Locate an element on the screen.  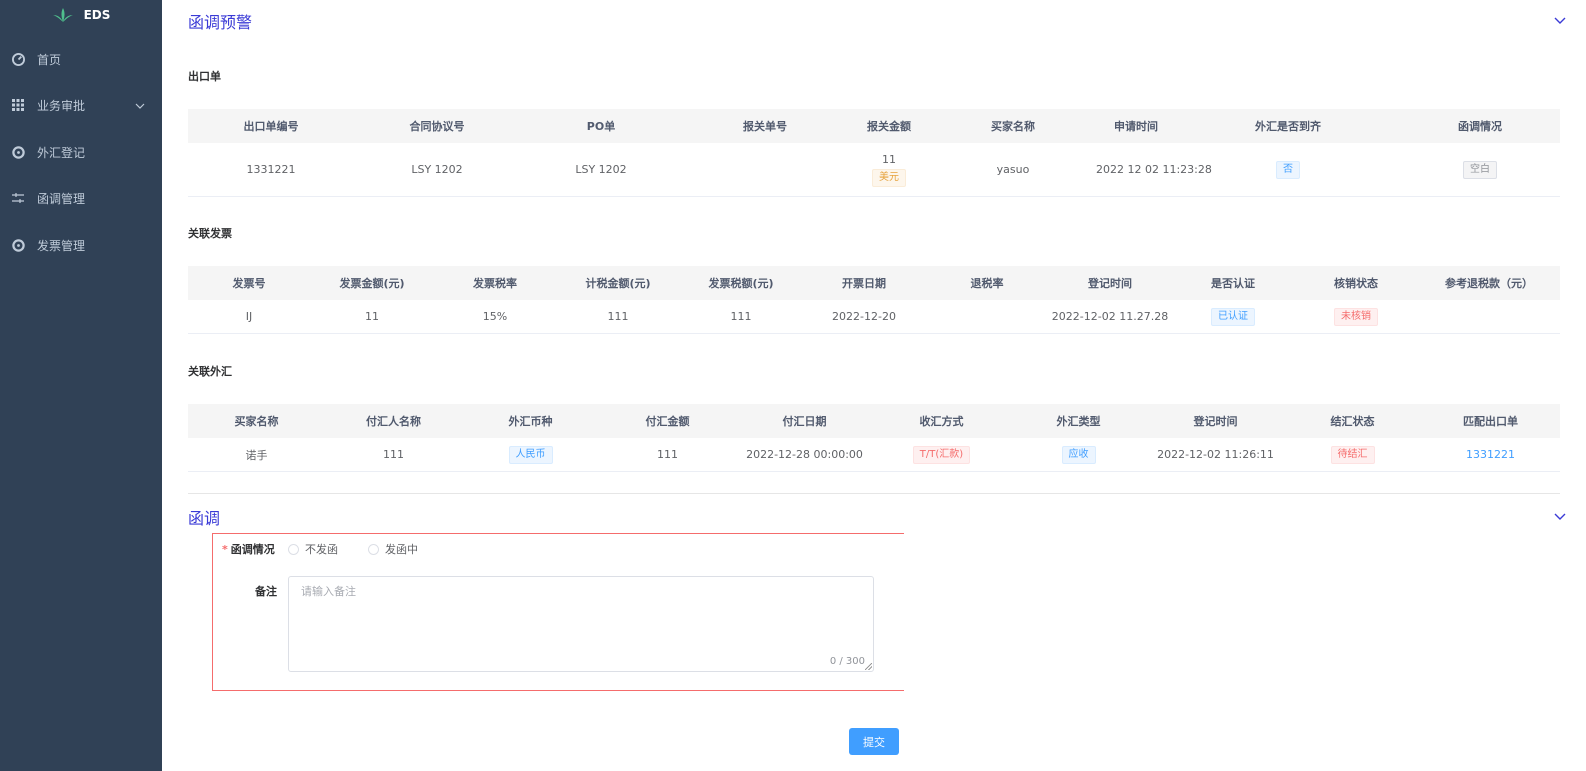
column-header: 匹配出口单 is located at coordinates (1490, 421).